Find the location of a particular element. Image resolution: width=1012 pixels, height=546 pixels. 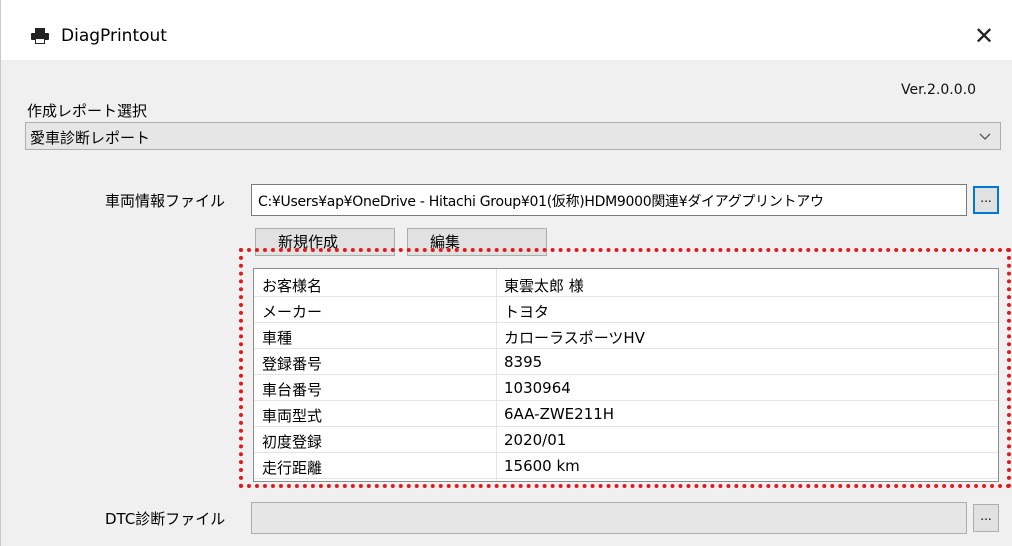

row-value: 東雲太郎 様 is located at coordinates (544, 286).